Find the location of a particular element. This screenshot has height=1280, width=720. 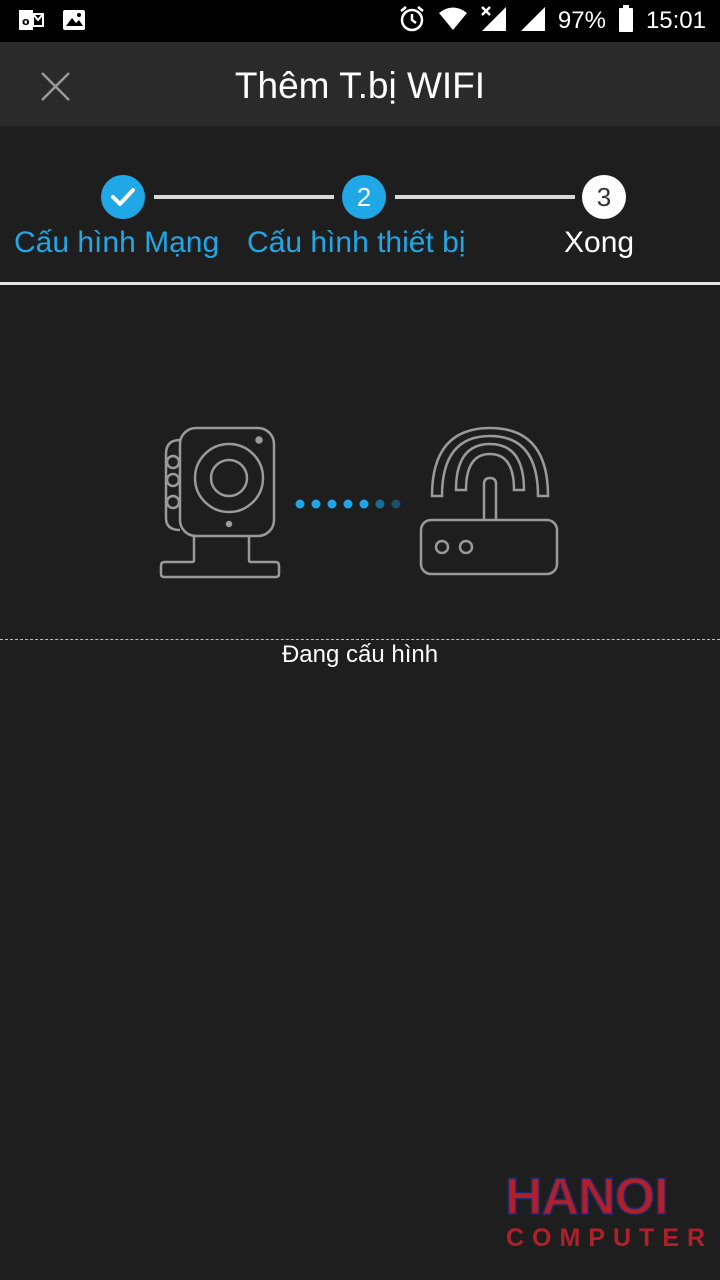

step-3-marker: 3 is located at coordinates (604, 197).